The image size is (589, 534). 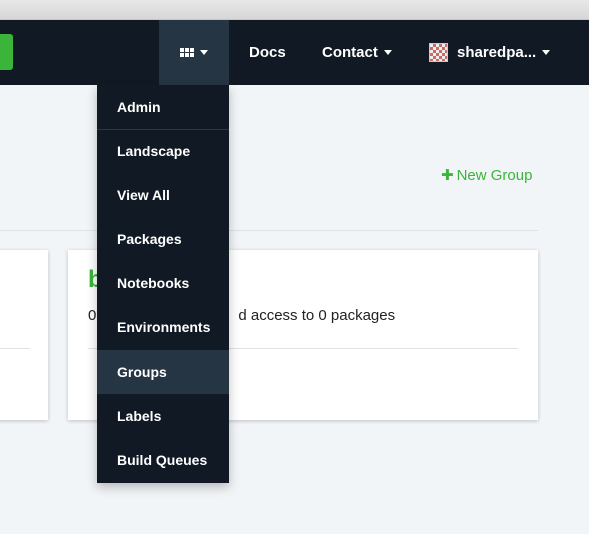 I want to click on menu-item-label: Notebooks, so click(x=153, y=283).